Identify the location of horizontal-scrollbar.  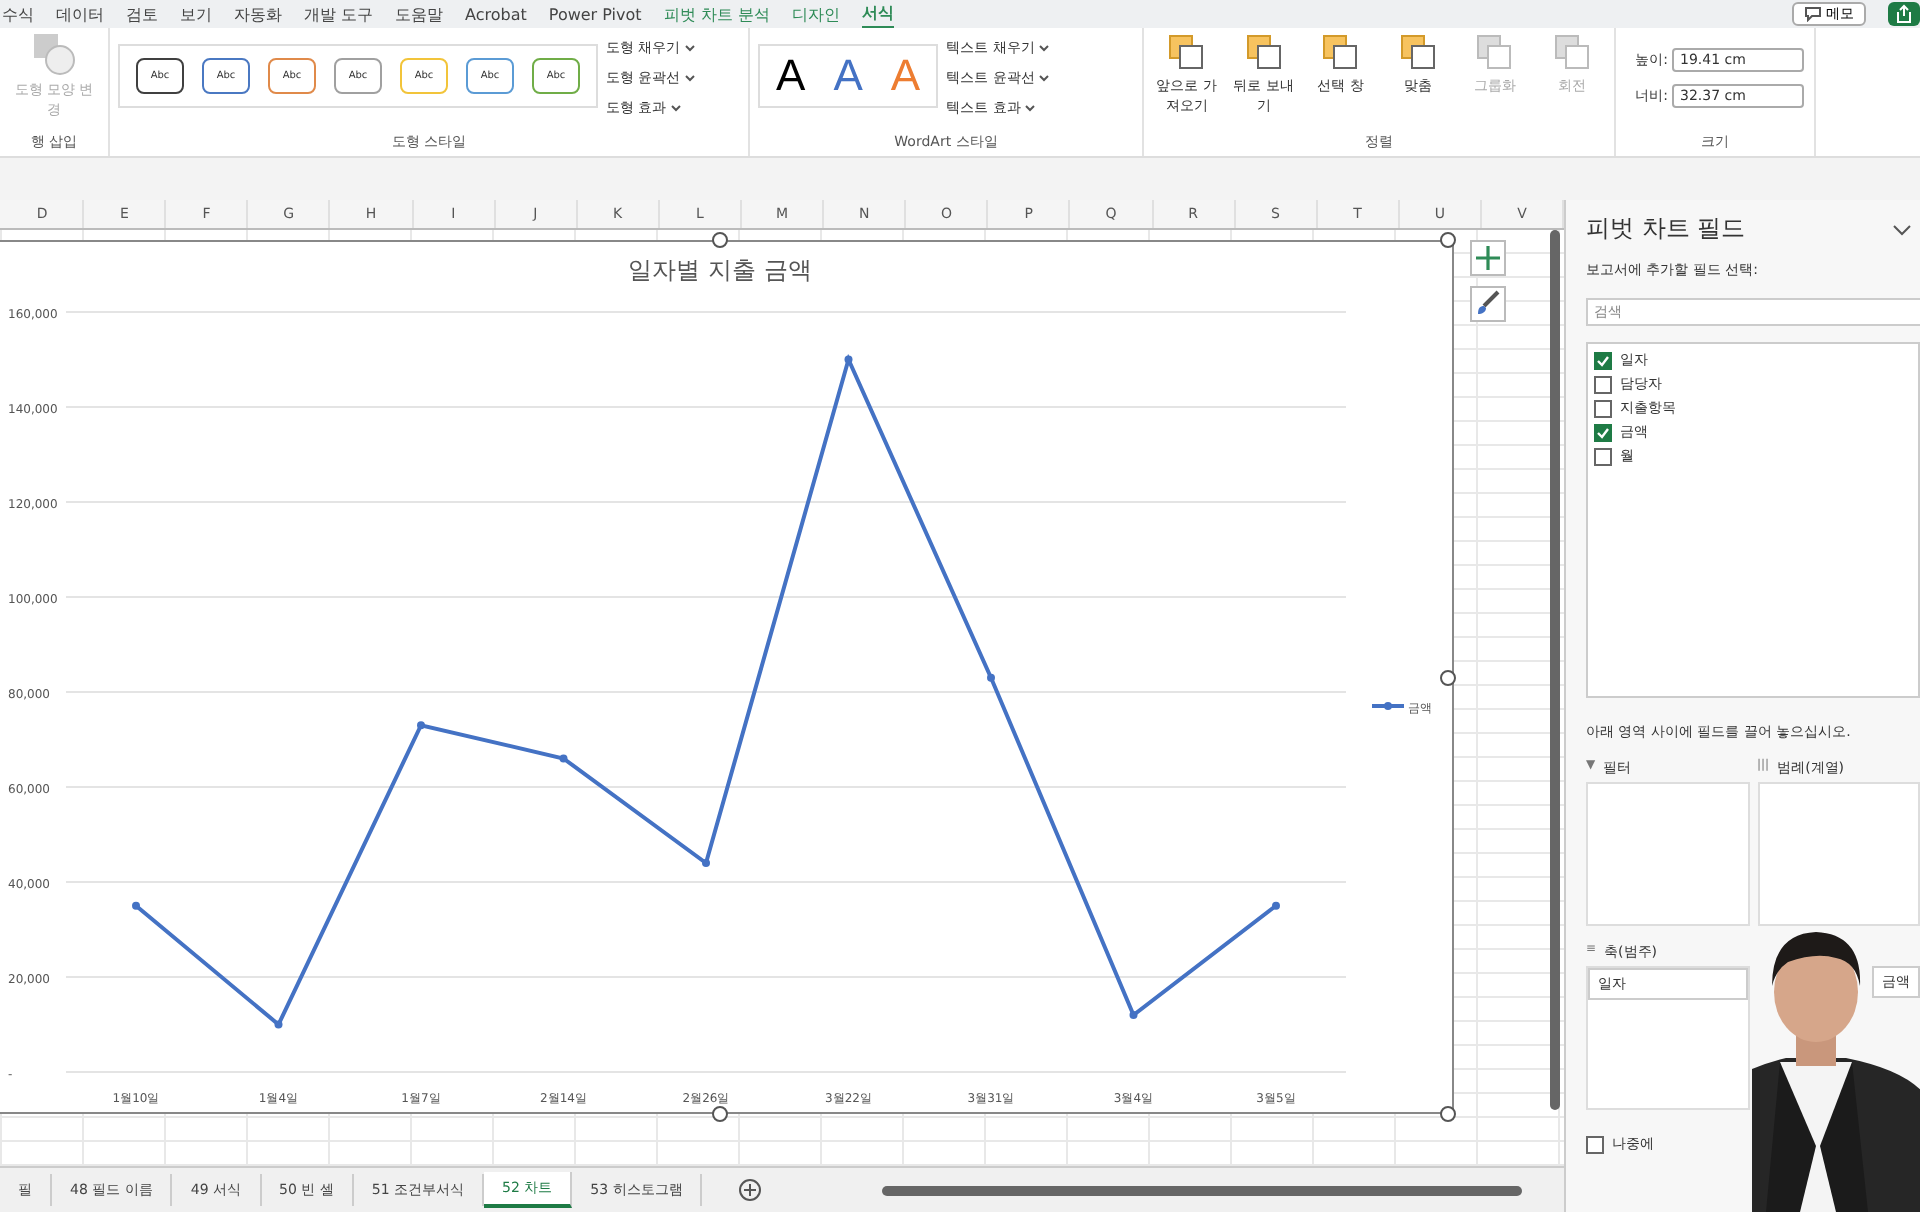
(1202, 1190).